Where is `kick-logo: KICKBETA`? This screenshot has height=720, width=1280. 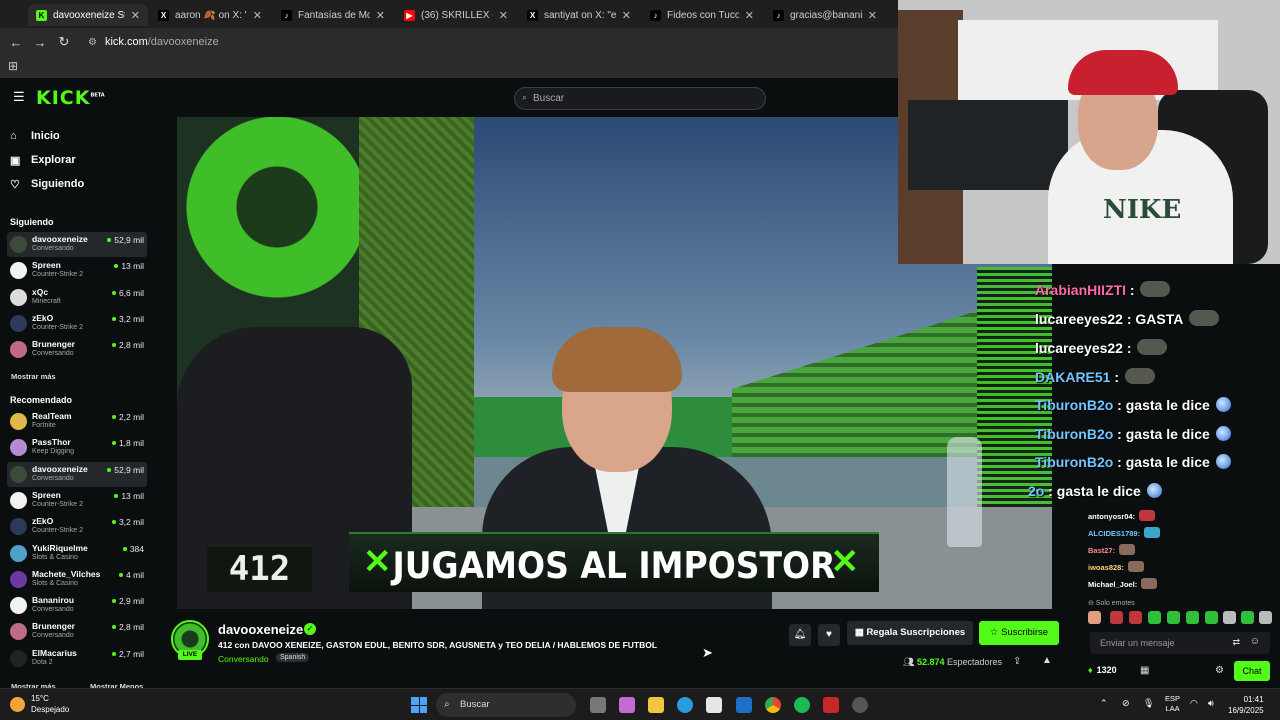
kick-logo: KICKBETA is located at coordinates (70, 98).